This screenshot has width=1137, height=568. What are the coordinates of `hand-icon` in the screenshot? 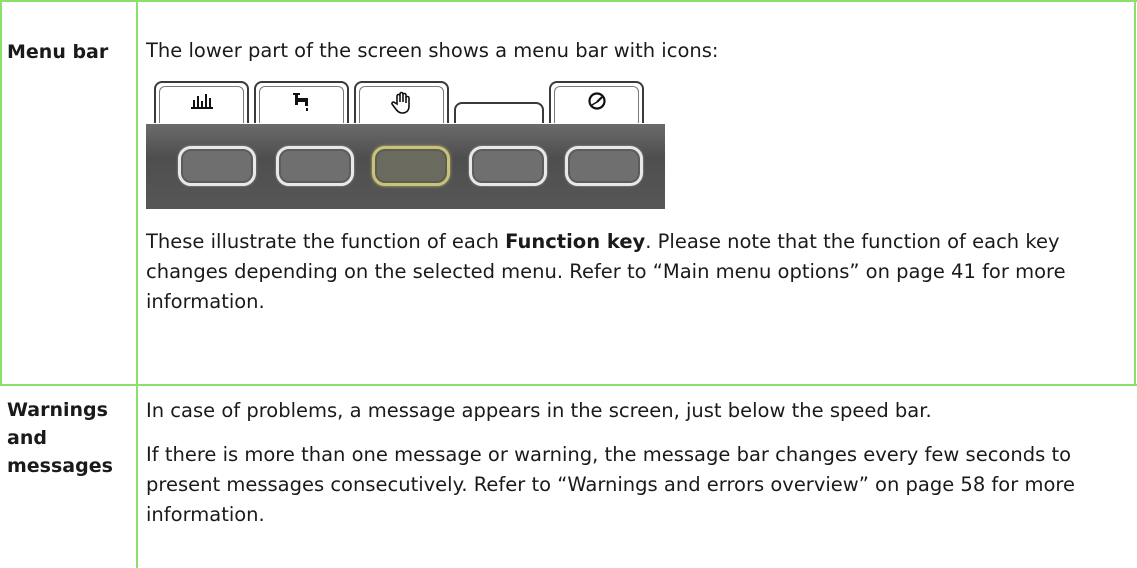 It's located at (400, 102).